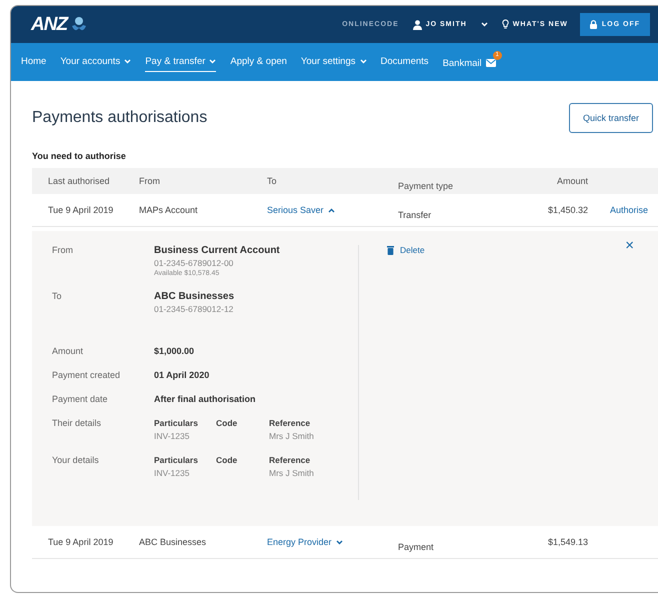  Describe the element at coordinates (182, 376) in the screenshot. I see `detail-value: 01 April 2020` at that location.